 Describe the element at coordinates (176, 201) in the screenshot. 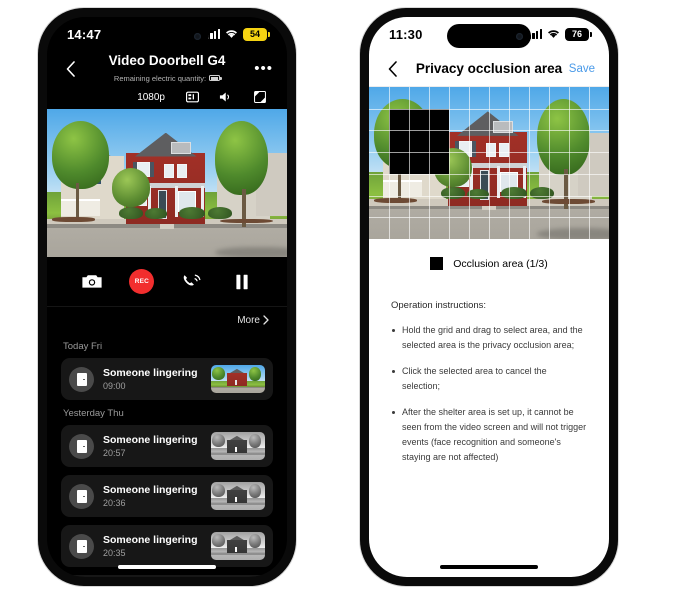

I see `porch-column` at that location.